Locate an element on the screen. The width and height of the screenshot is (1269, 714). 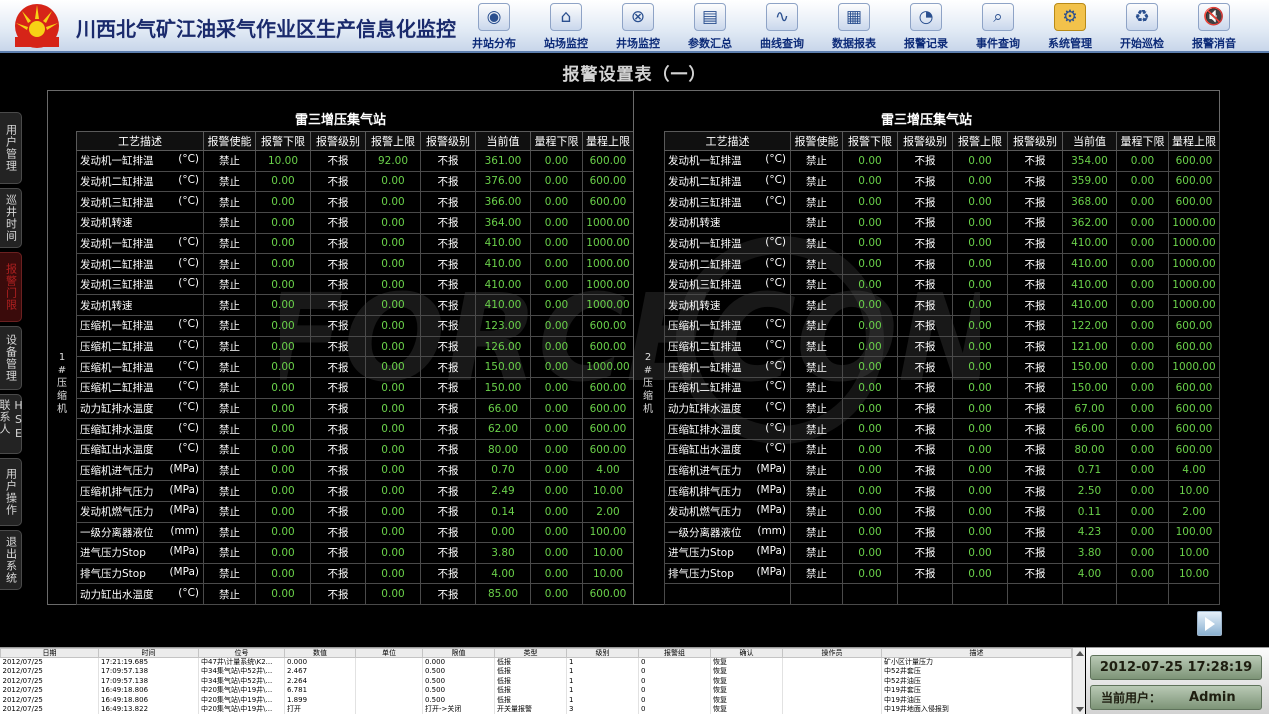
nav-button-6: ◔ 报警记录 is located at coordinates (926, 26).